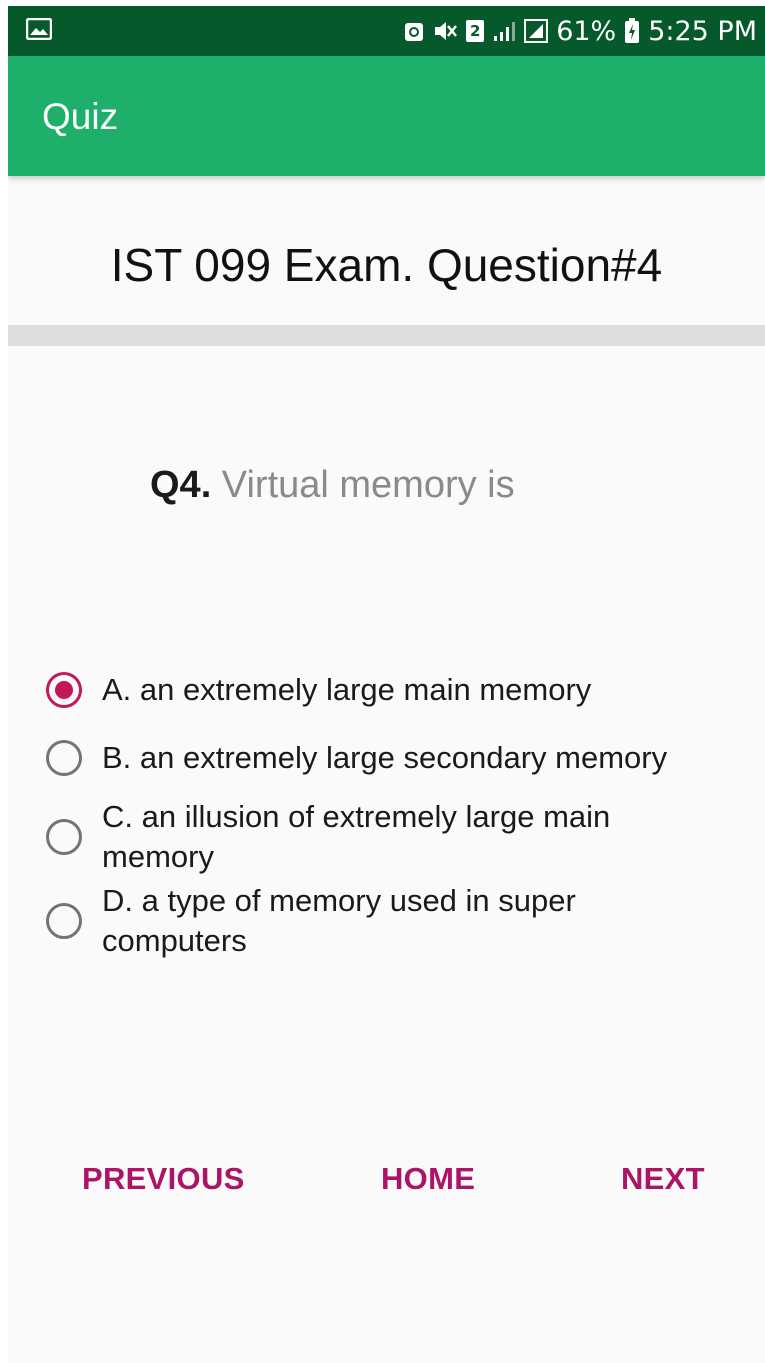  What do you see at coordinates (64, 690) in the screenshot?
I see `radio-a` at bounding box center [64, 690].